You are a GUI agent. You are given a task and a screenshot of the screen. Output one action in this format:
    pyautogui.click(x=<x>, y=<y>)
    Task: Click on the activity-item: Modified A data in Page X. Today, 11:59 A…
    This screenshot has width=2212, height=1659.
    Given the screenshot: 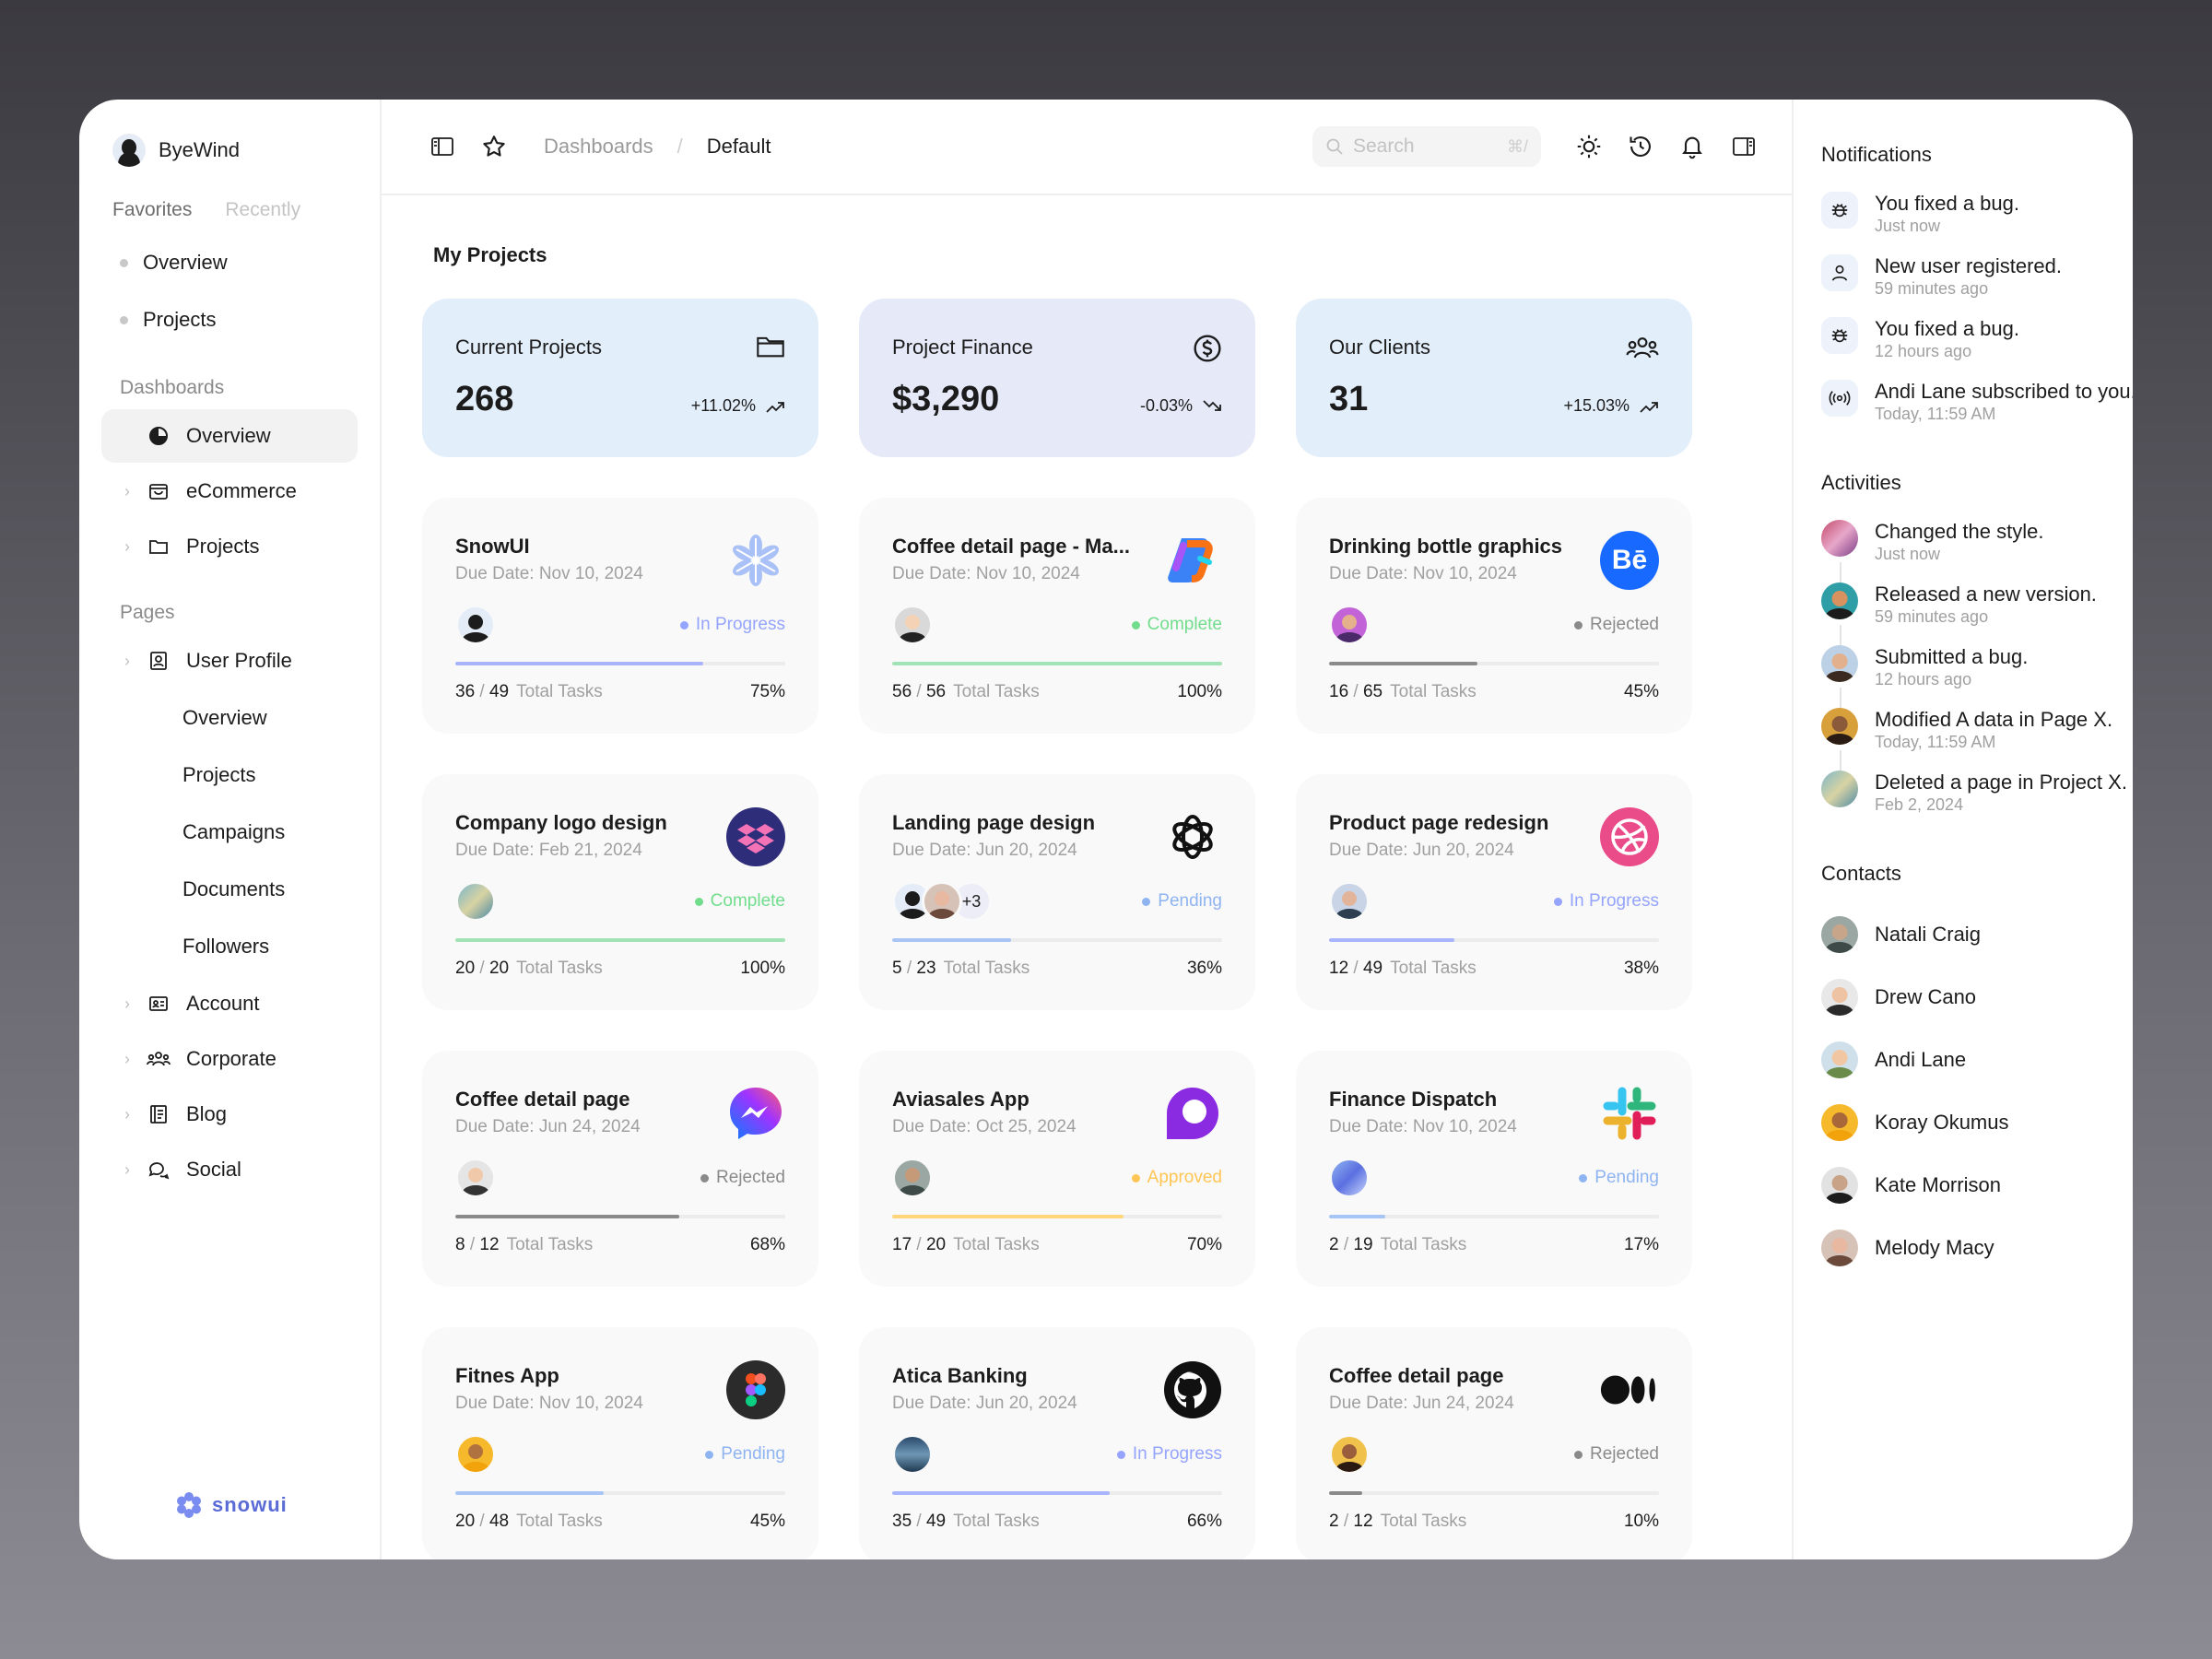 What is the action you would take?
    pyautogui.click(x=1977, y=746)
    